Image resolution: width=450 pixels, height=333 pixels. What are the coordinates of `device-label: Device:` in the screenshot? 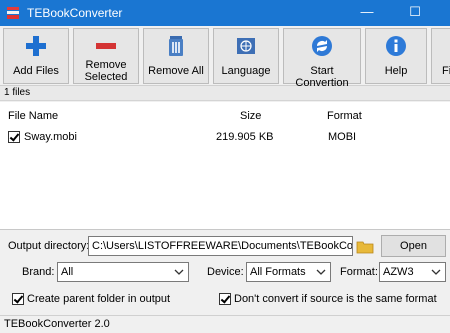 It's located at (225, 272).